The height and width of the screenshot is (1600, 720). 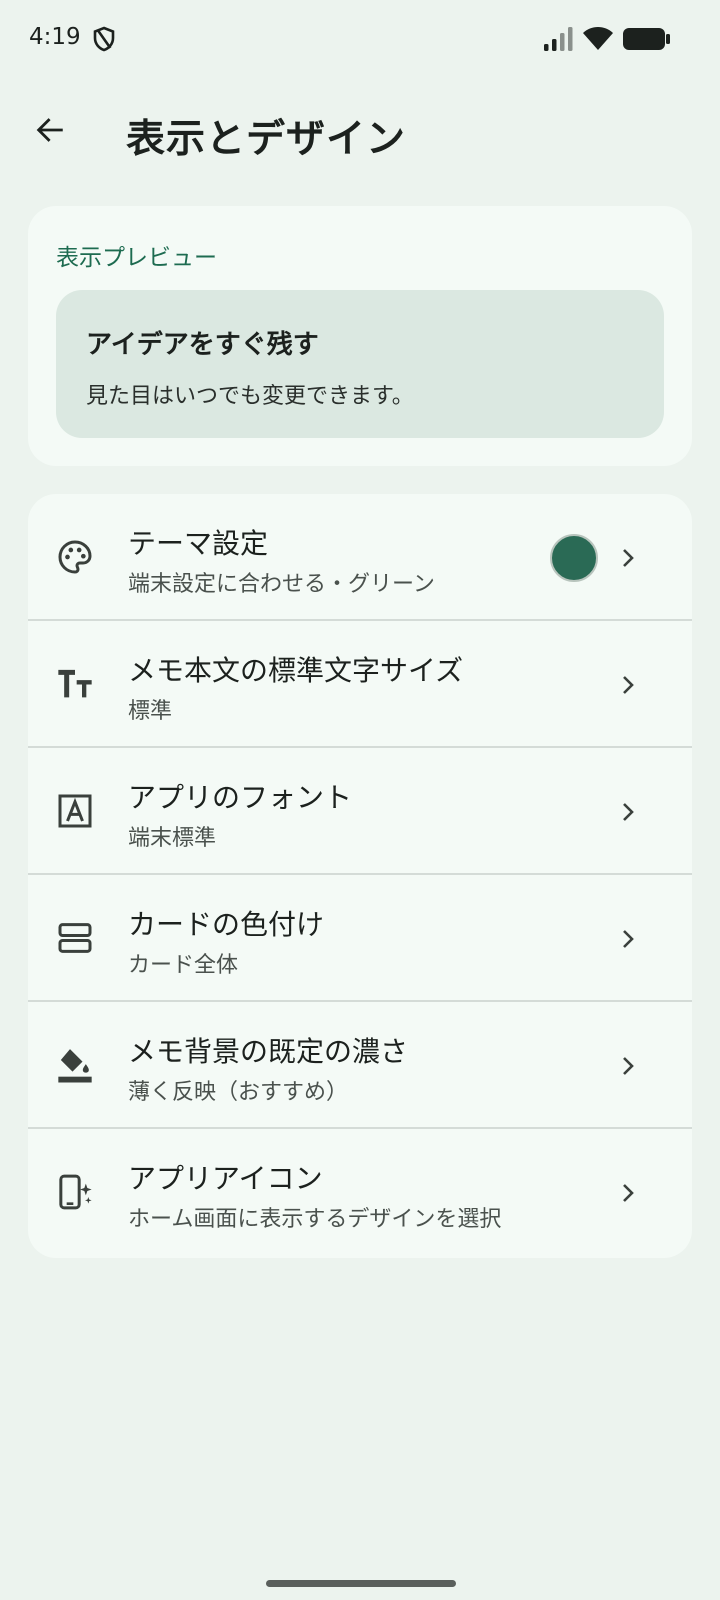 I want to click on preview-header: 表示プレビュー, so click(x=136, y=258).